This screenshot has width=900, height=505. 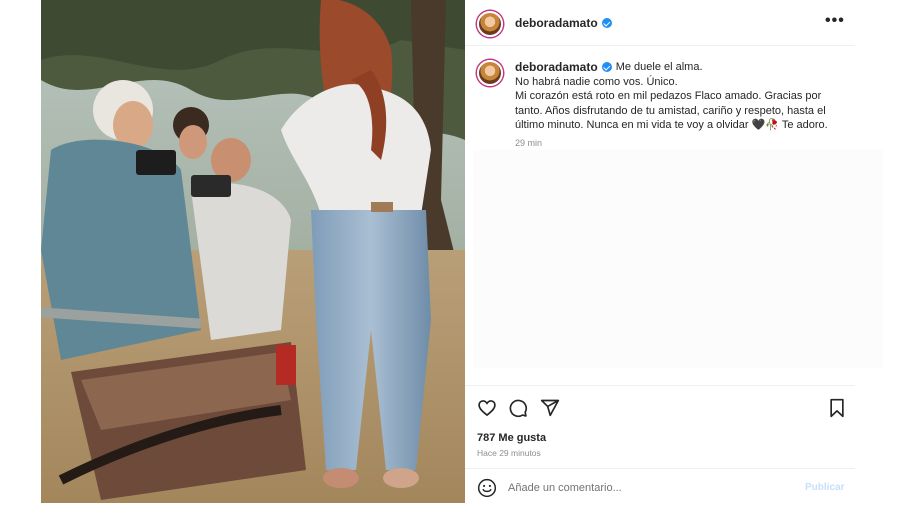 I want to click on bookmark-icon, so click(x=837, y=408).